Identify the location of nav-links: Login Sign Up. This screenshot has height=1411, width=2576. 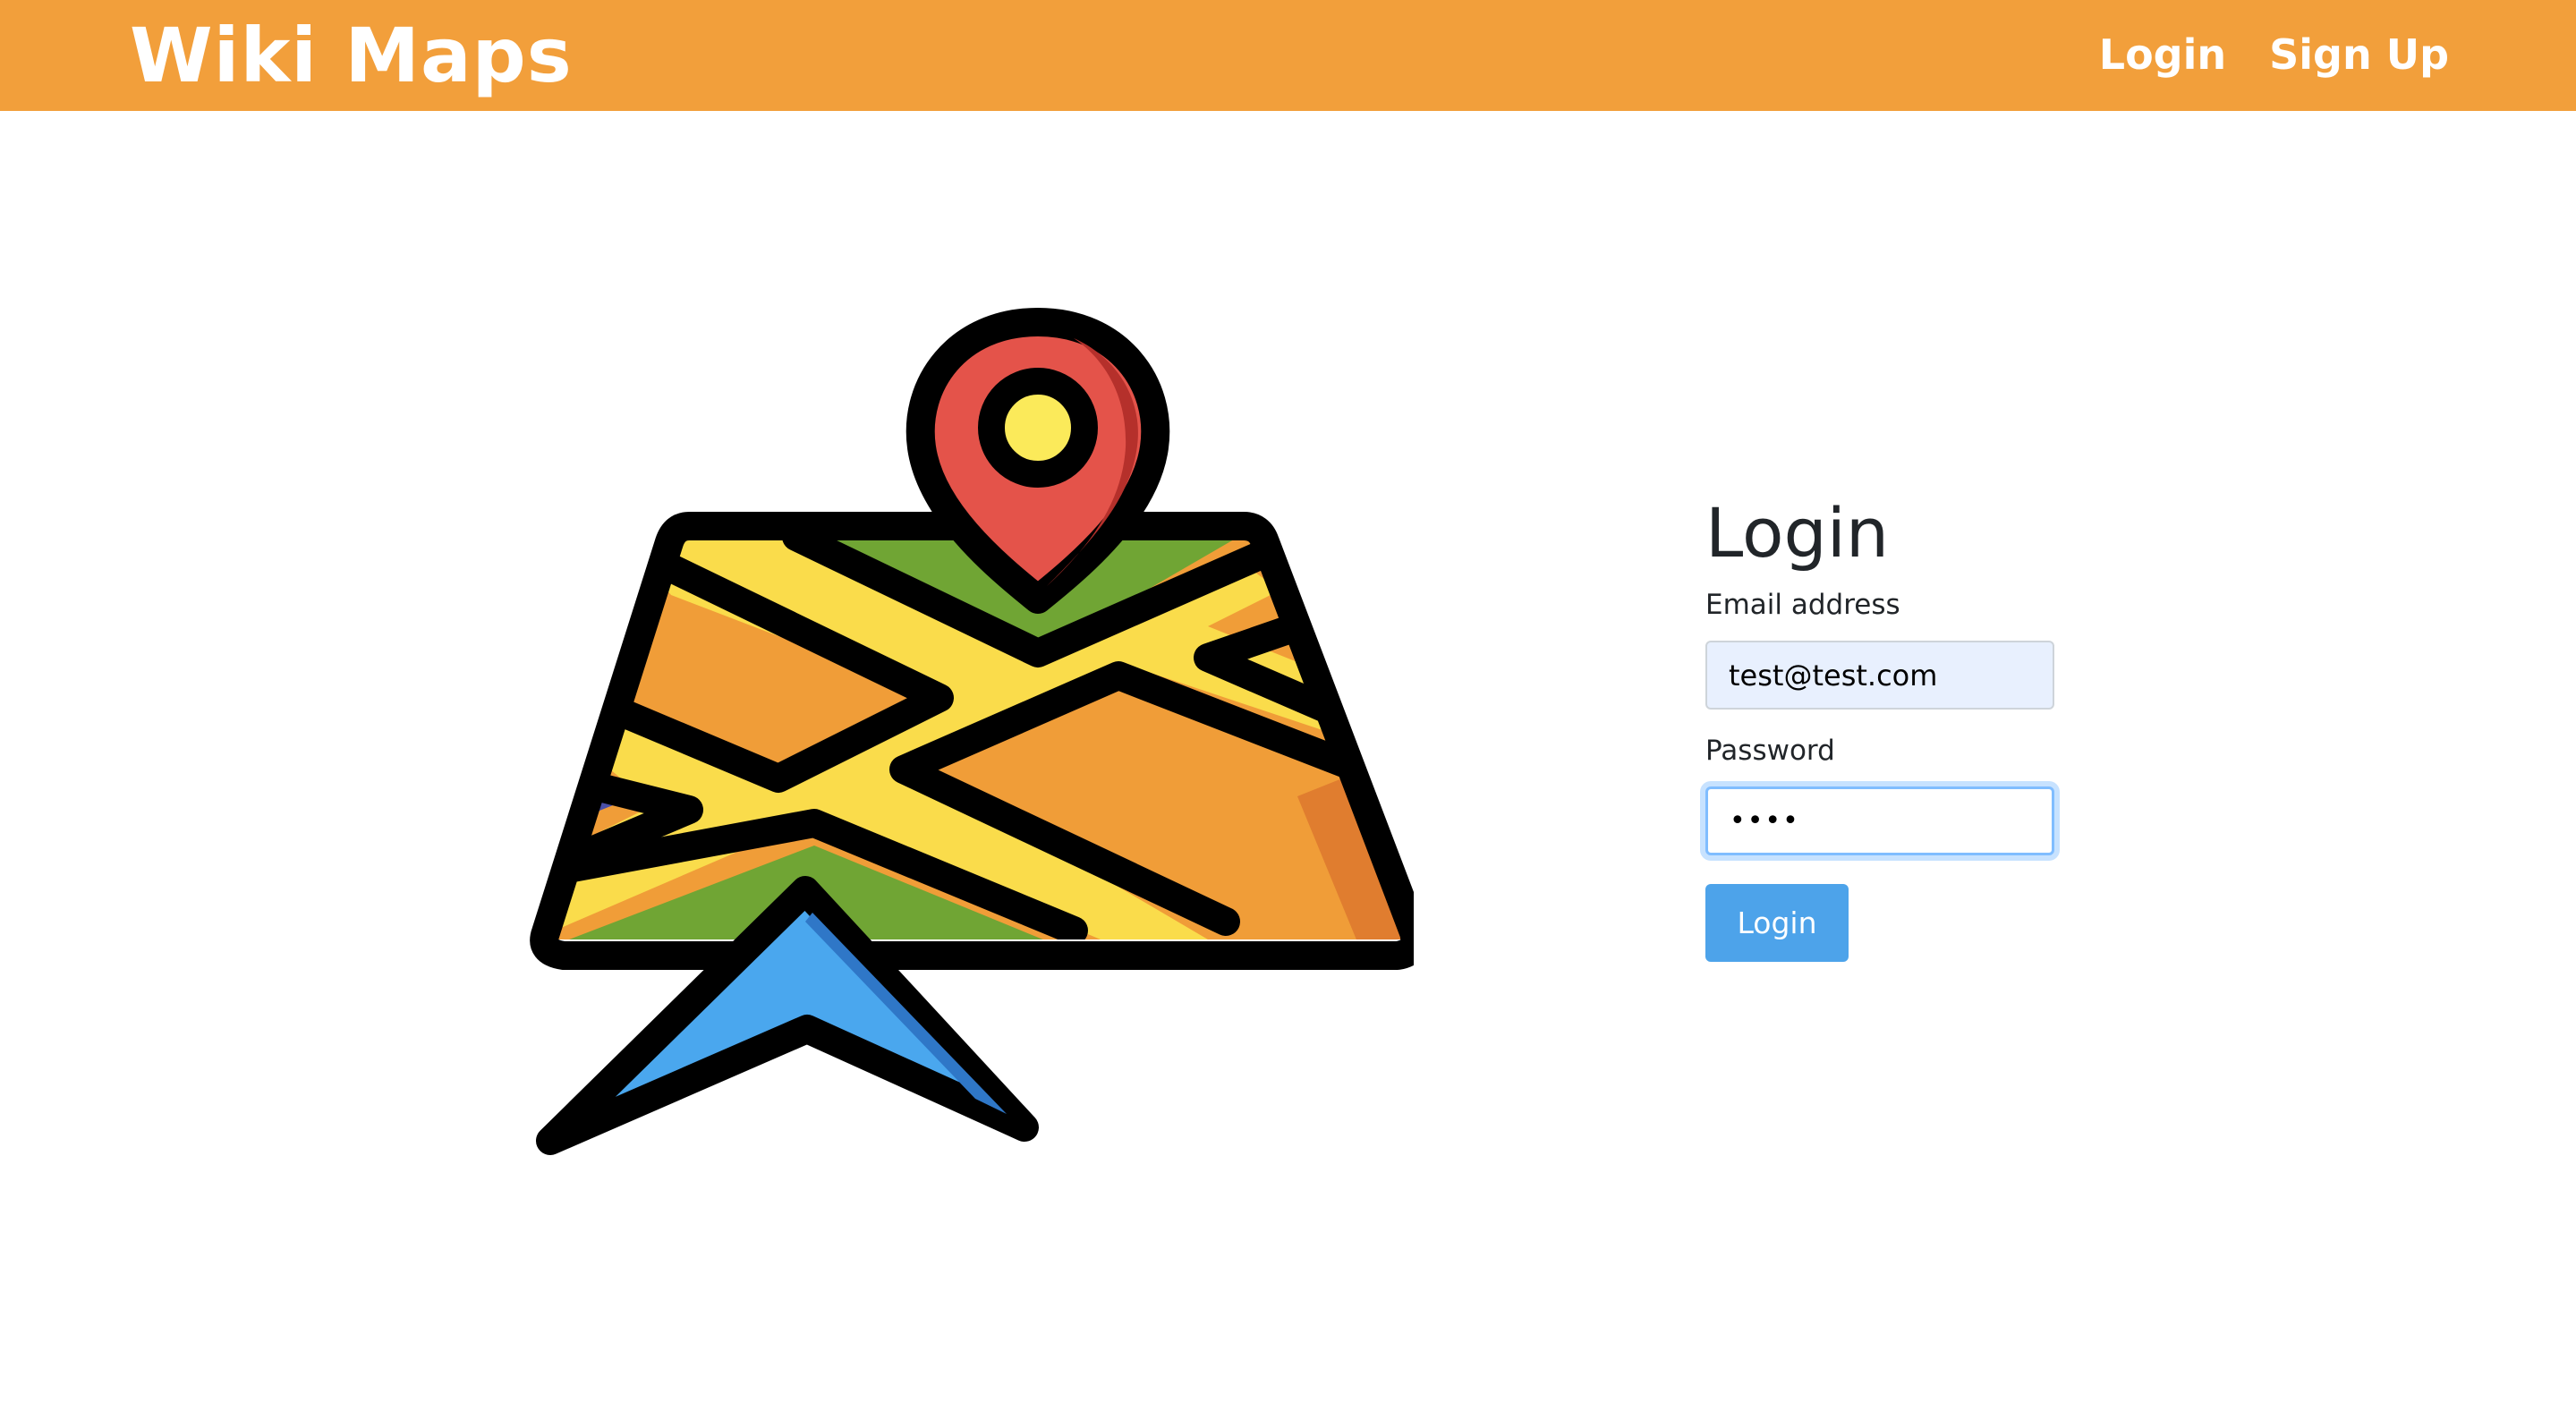
(2274, 54).